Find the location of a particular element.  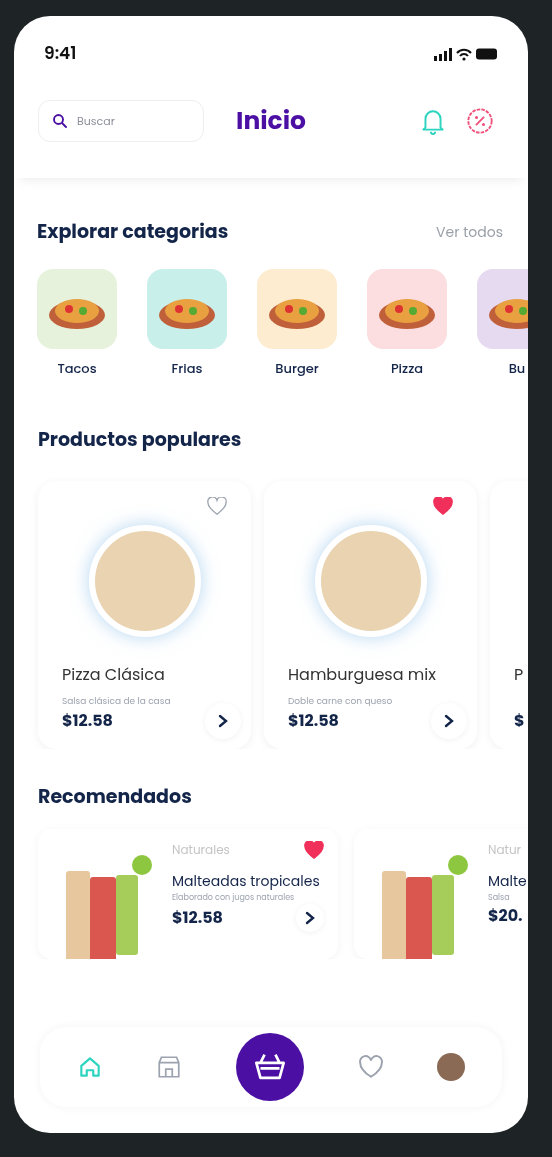

product-name: Malte is located at coordinates (508, 881).